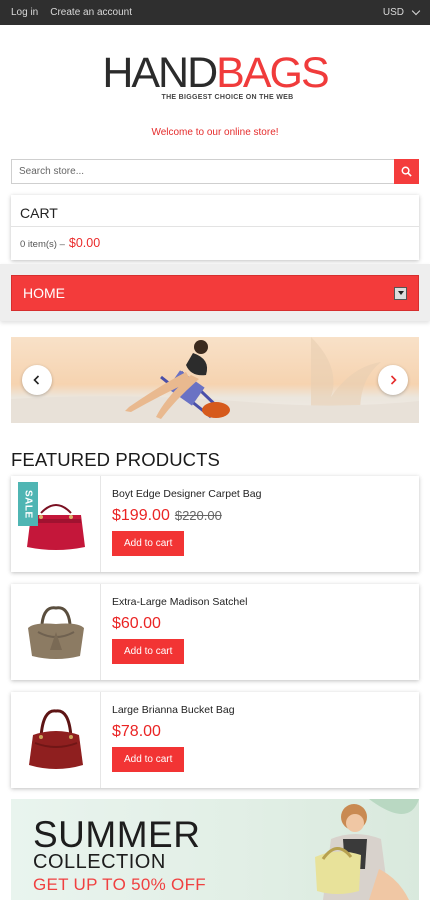 The width and height of the screenshot is (430, 900). Describe the element at coordinates (136, 623) in the screenshot. I see `product-price: $60.00` at that location.